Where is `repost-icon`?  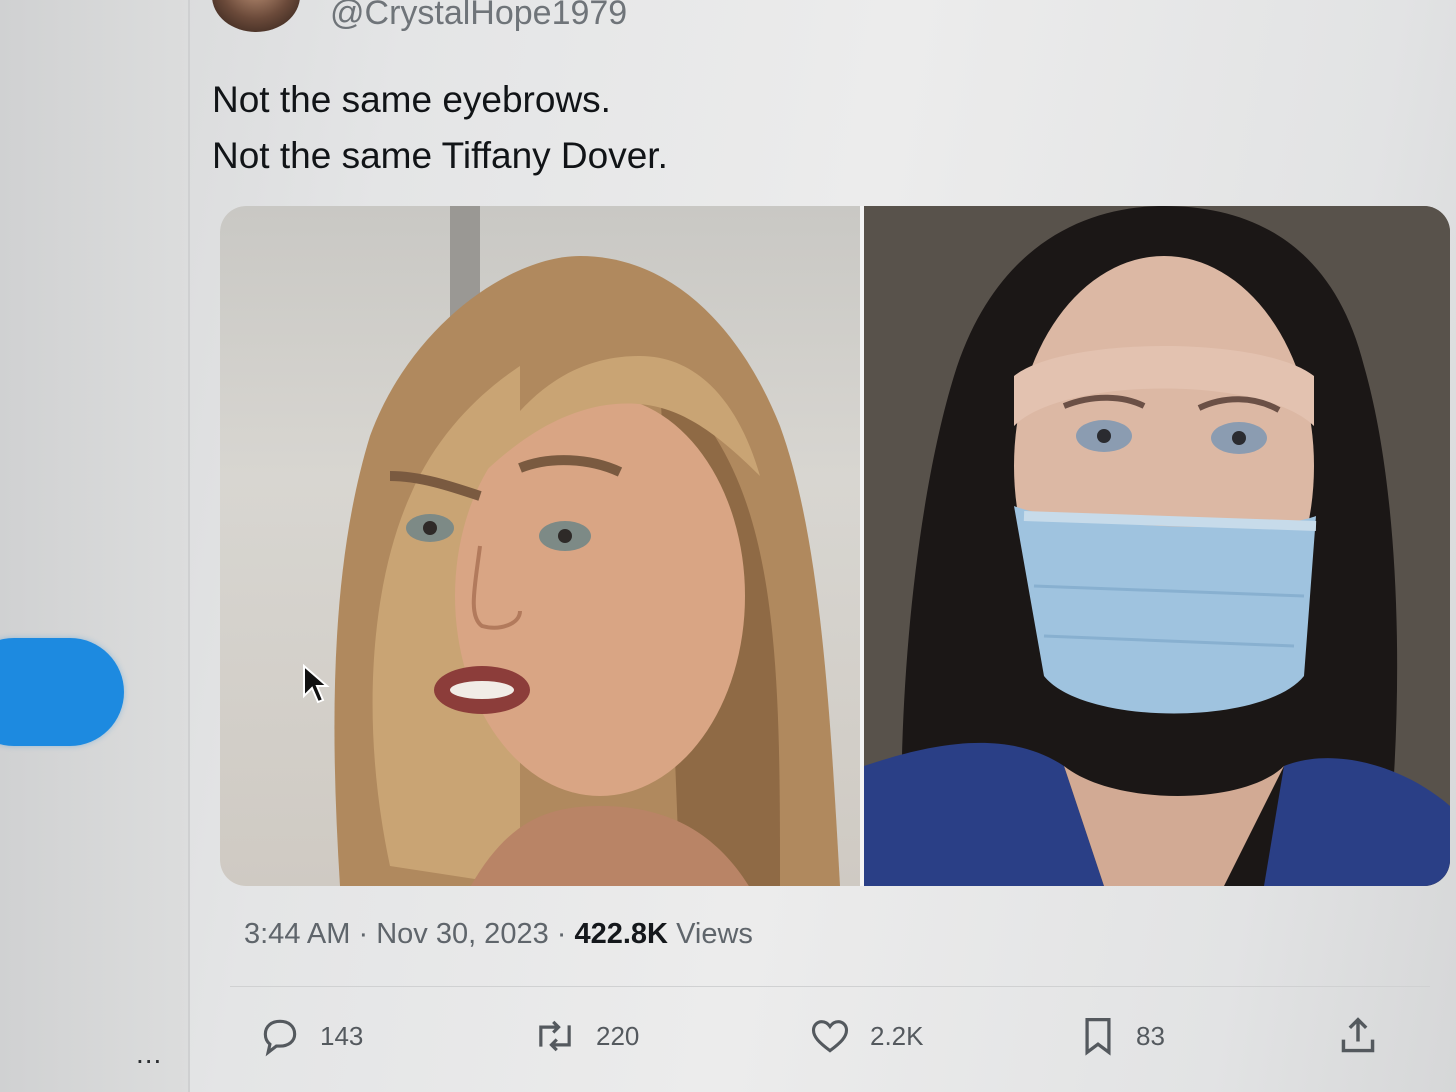
repost-icon is located at coordinates (555, 1036).